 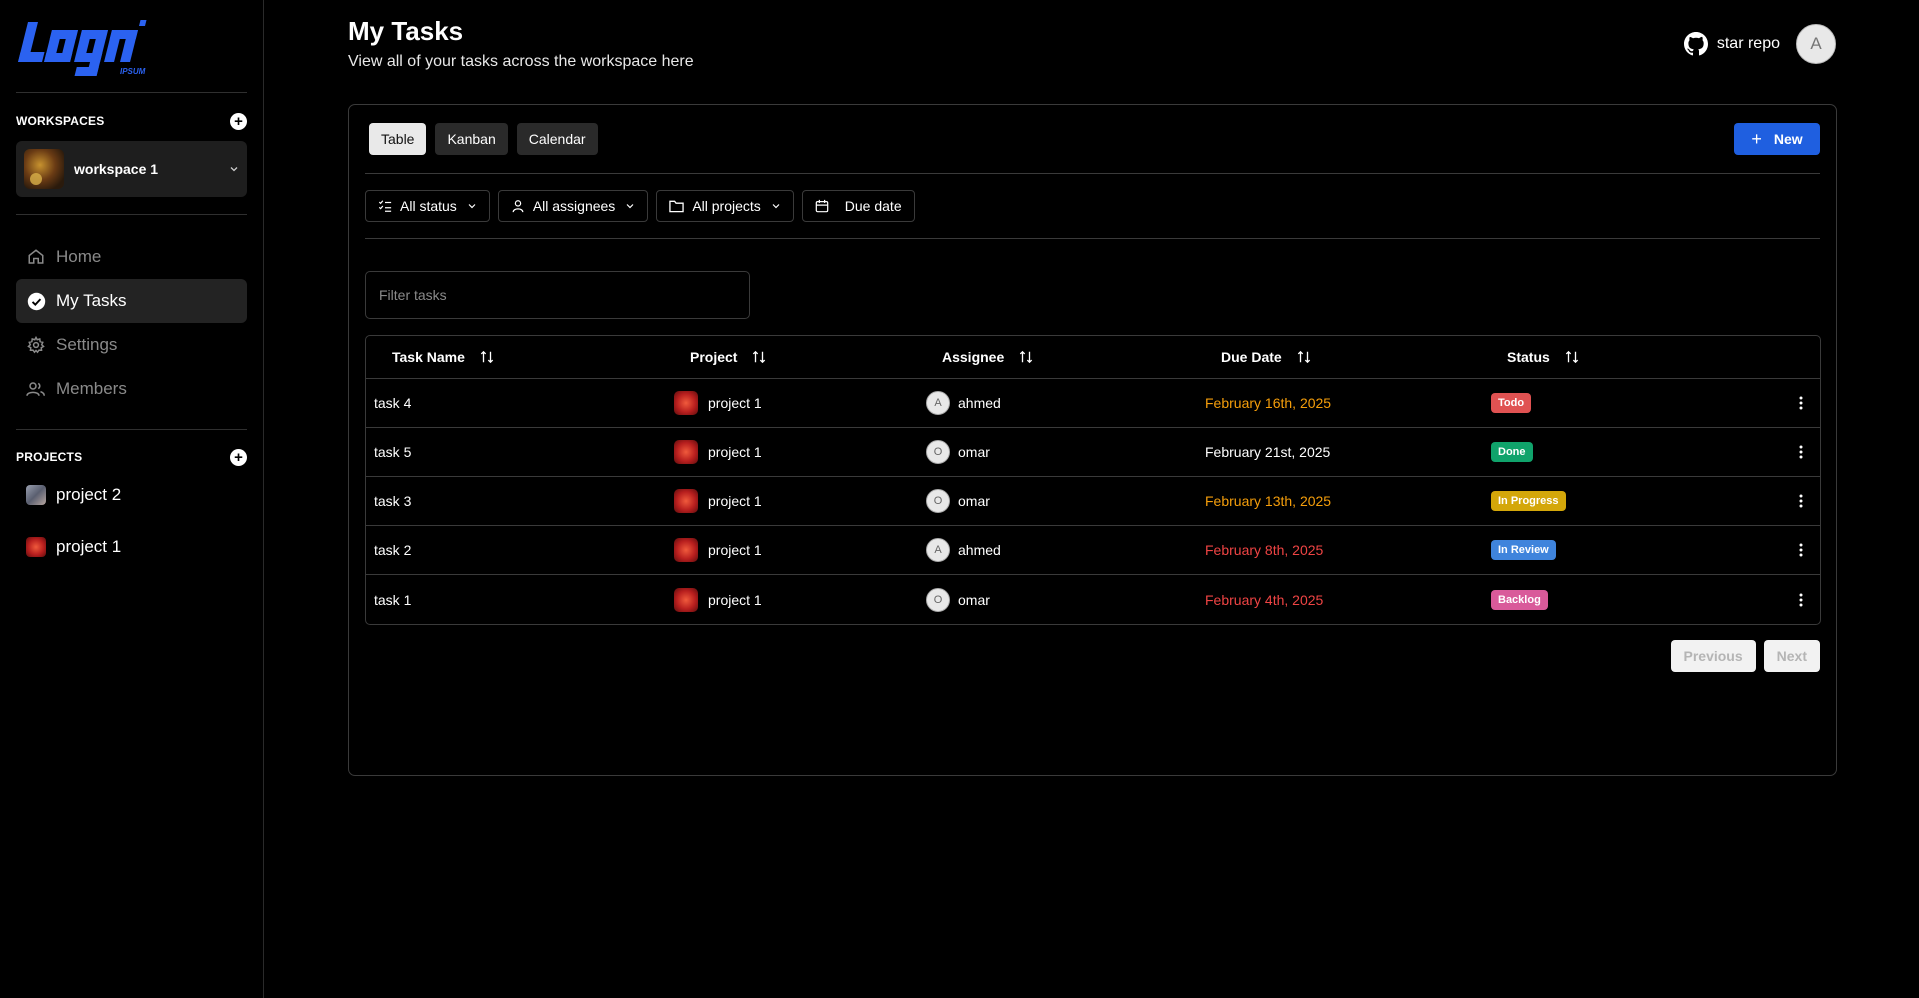 I want to click on page-title: My Tasks, so click(x=406, y=31).